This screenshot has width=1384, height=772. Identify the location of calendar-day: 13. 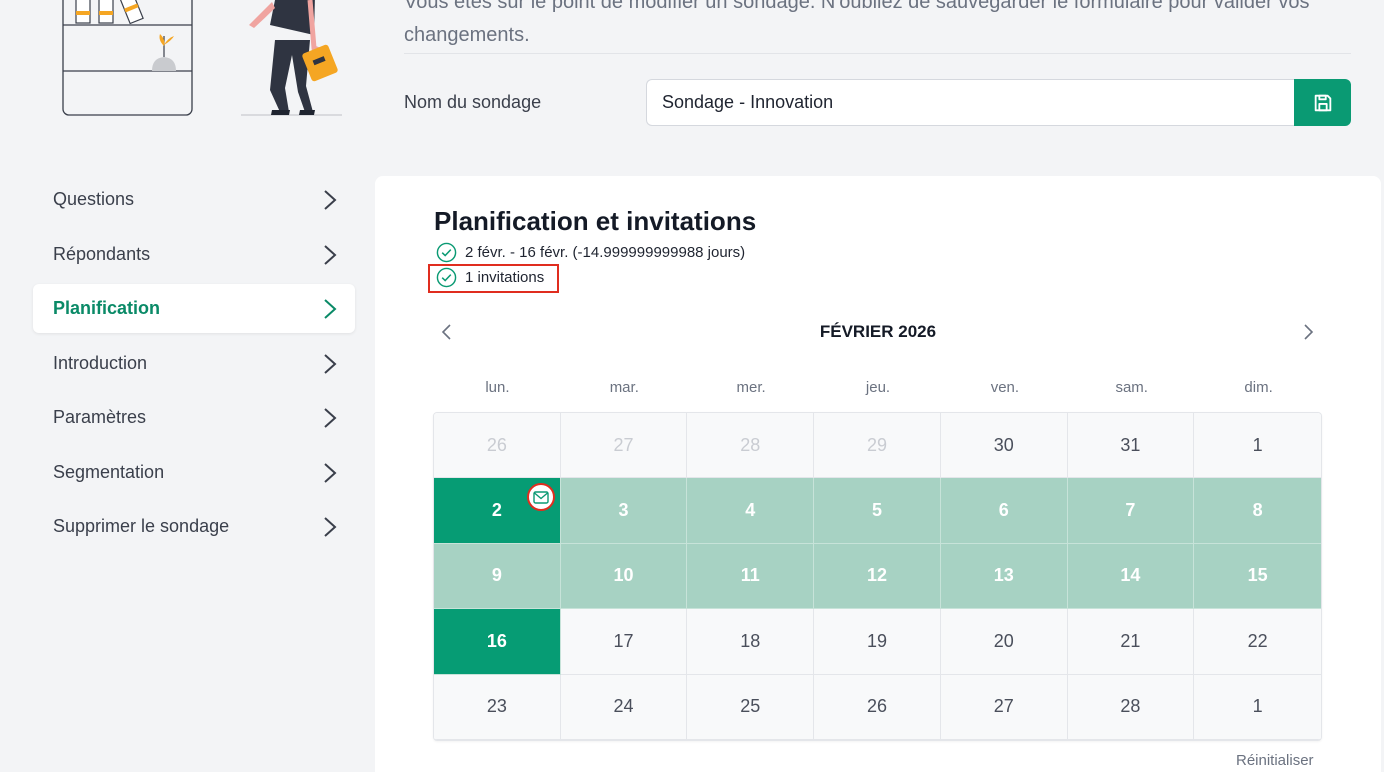
(1004, 576).